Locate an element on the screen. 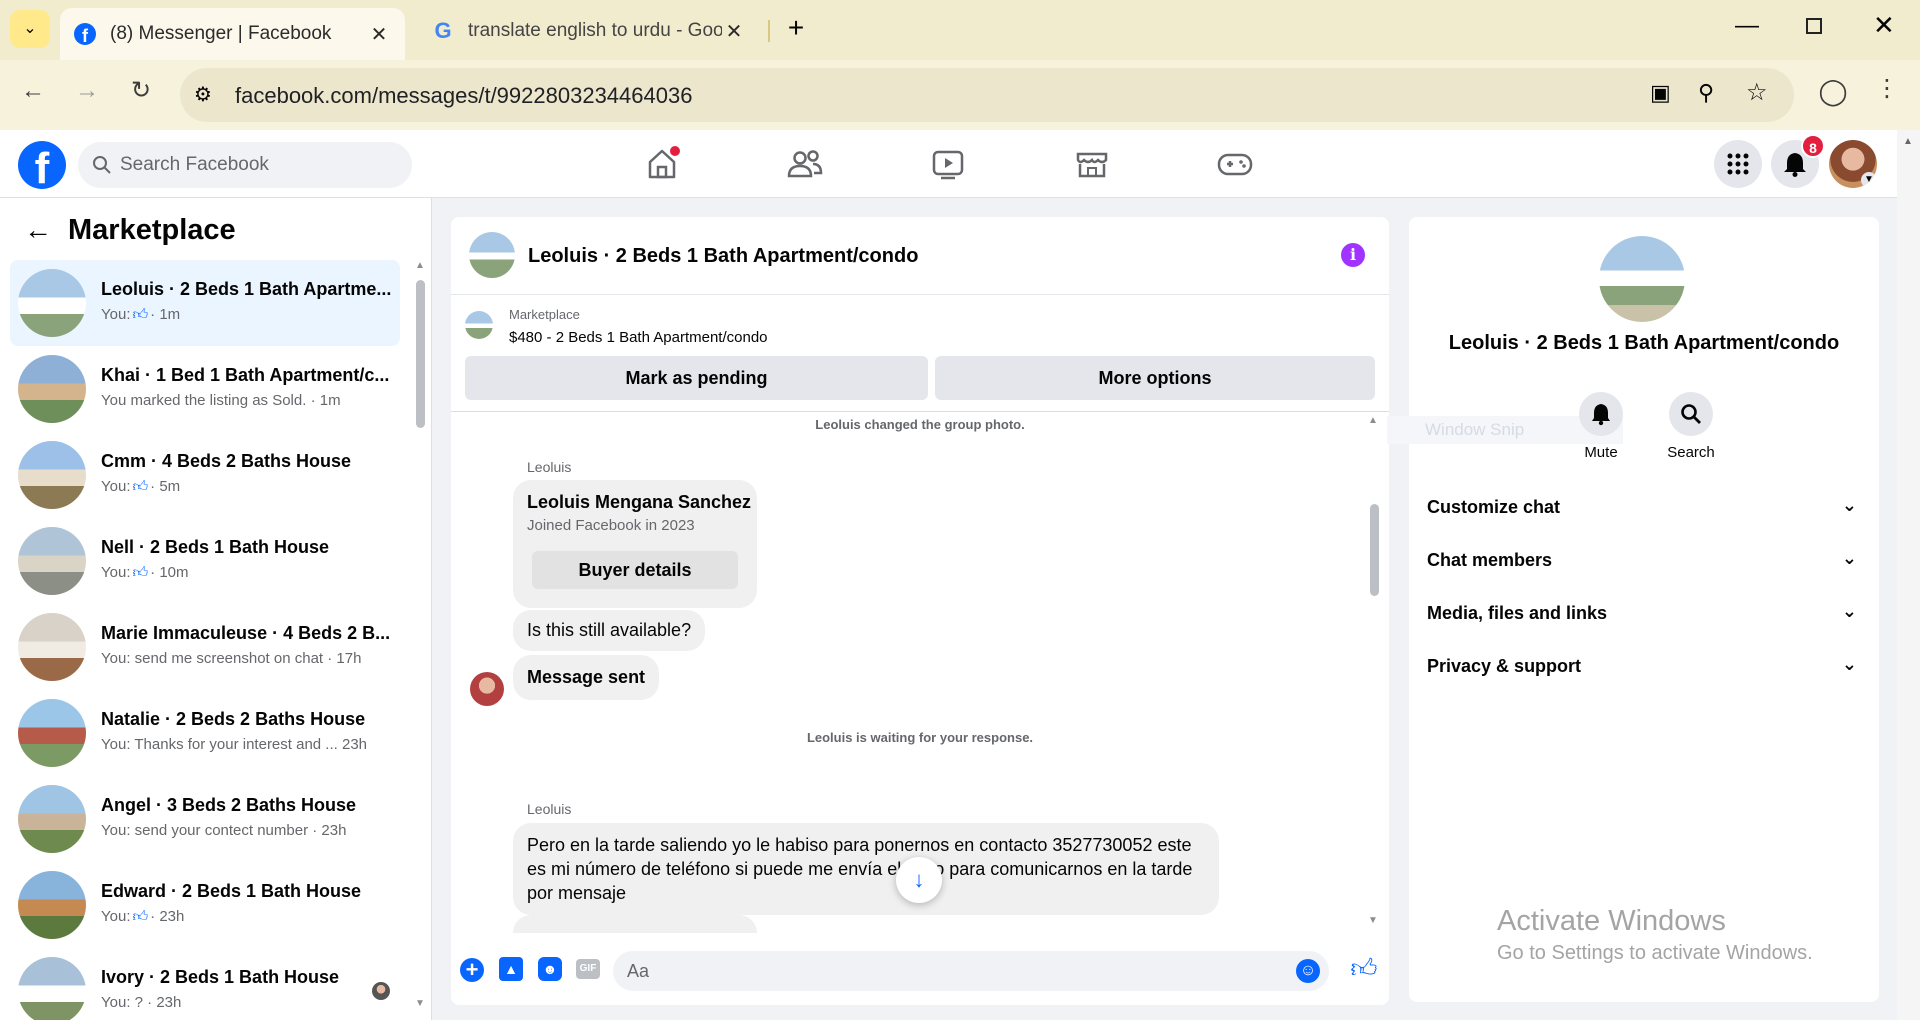 The width and height of the screenshot is (1920, 1020). forward-icon: → is located at coordinates (87, 91).